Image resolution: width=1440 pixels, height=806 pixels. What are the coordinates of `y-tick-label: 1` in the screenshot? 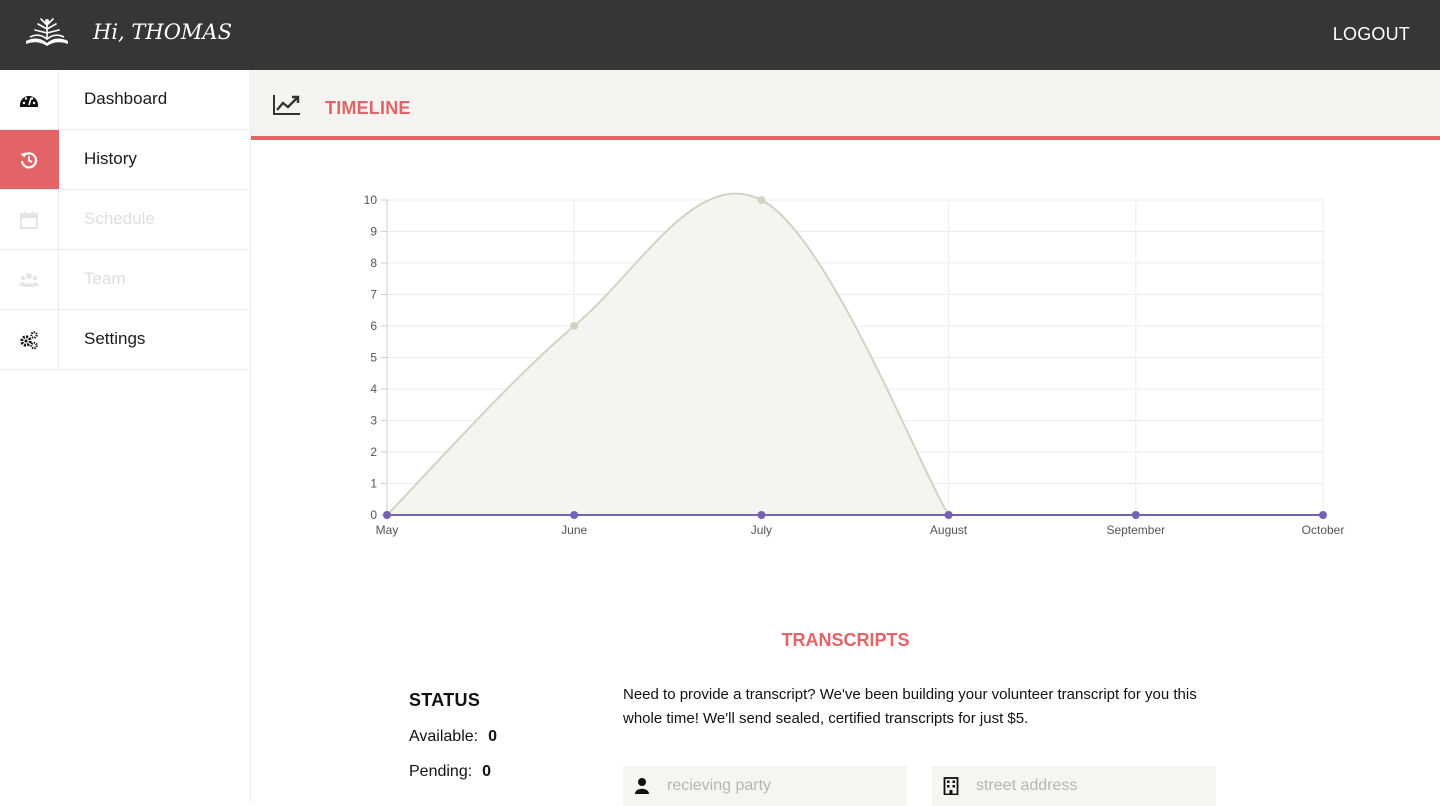 It's located at (373, 484).